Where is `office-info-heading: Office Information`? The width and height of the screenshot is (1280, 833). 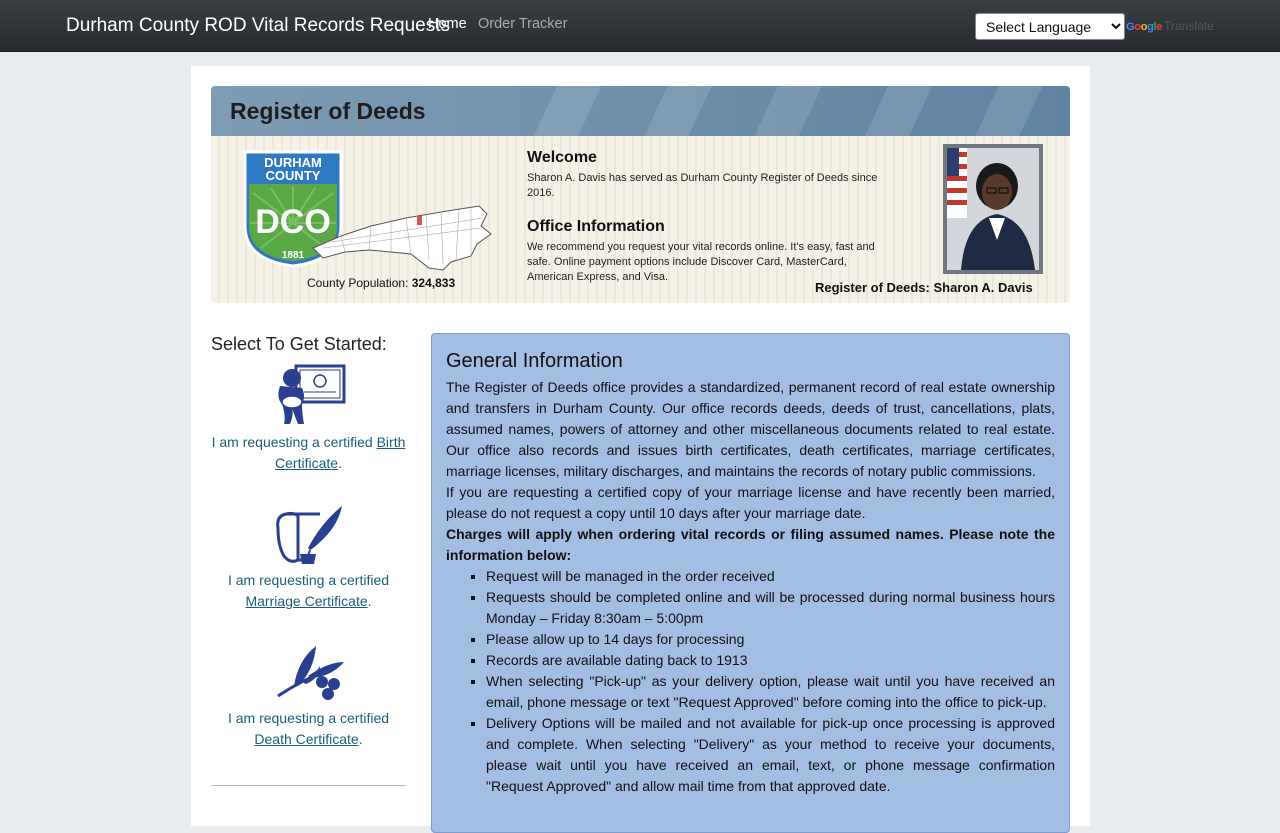 office-info-heading: Office Information is located at coordinates (596, 226).